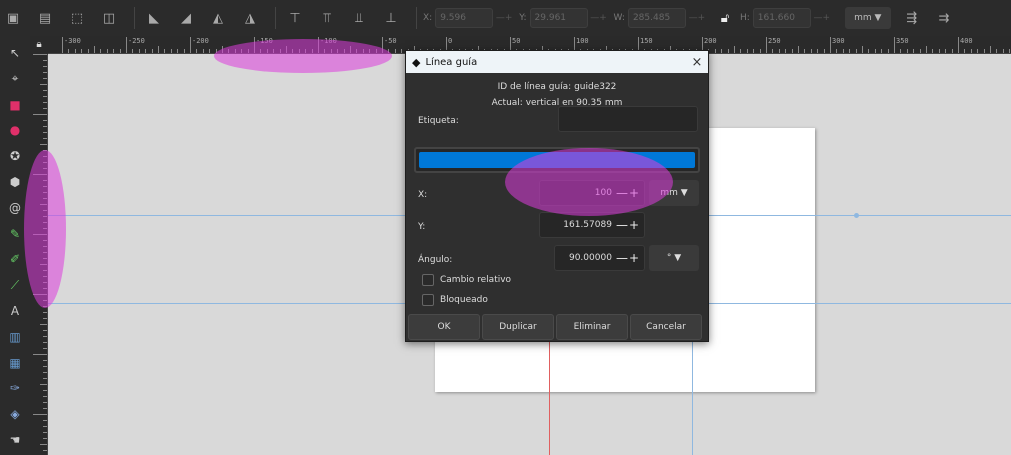  Describe the element at coordinates (186, 18) in the screenshot. I see `rotate-cw-icon: ◢` at that location.